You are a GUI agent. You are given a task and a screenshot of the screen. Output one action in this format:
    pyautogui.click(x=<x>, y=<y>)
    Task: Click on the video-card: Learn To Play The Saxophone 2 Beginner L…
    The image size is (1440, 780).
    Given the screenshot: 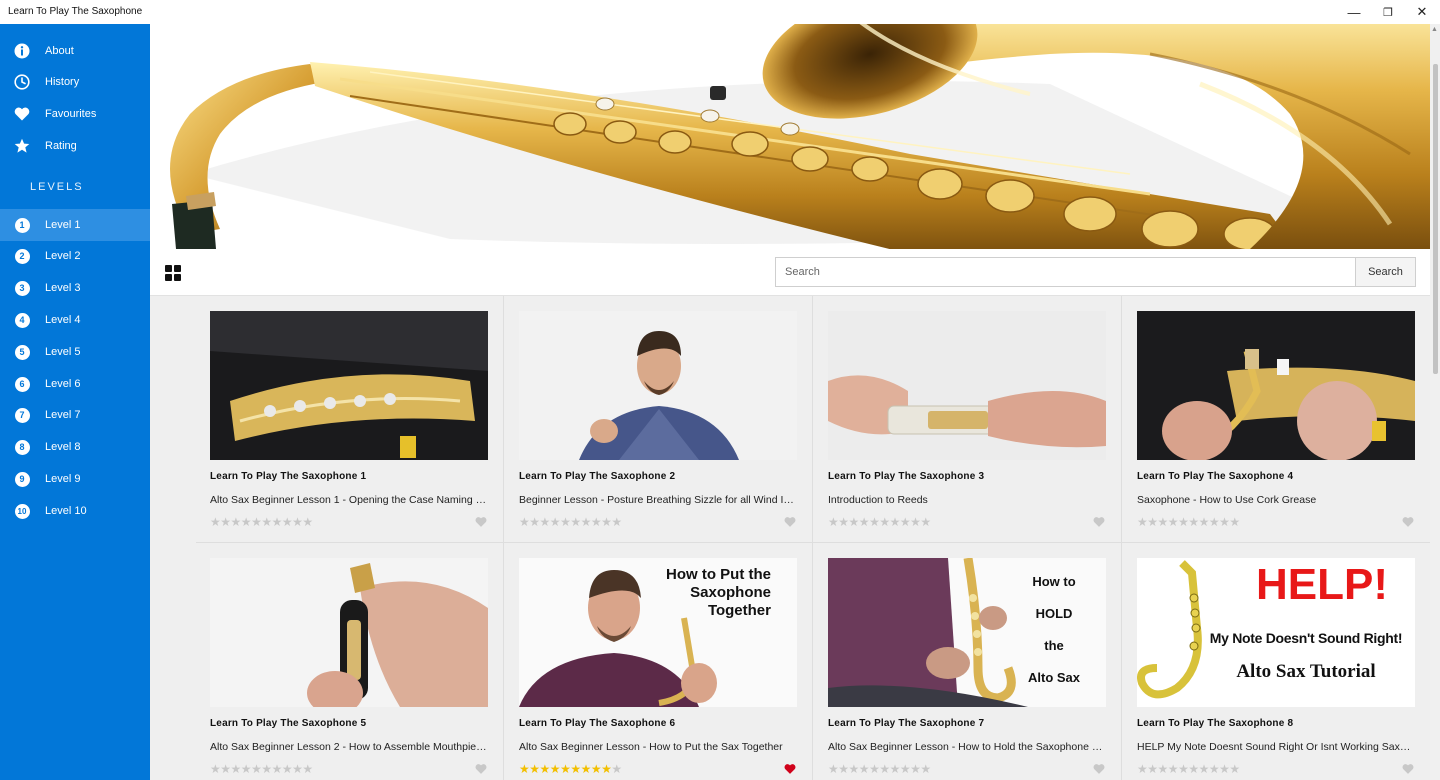 What is the action you would take?
    pyautogui.click(x=658, y=419)
    